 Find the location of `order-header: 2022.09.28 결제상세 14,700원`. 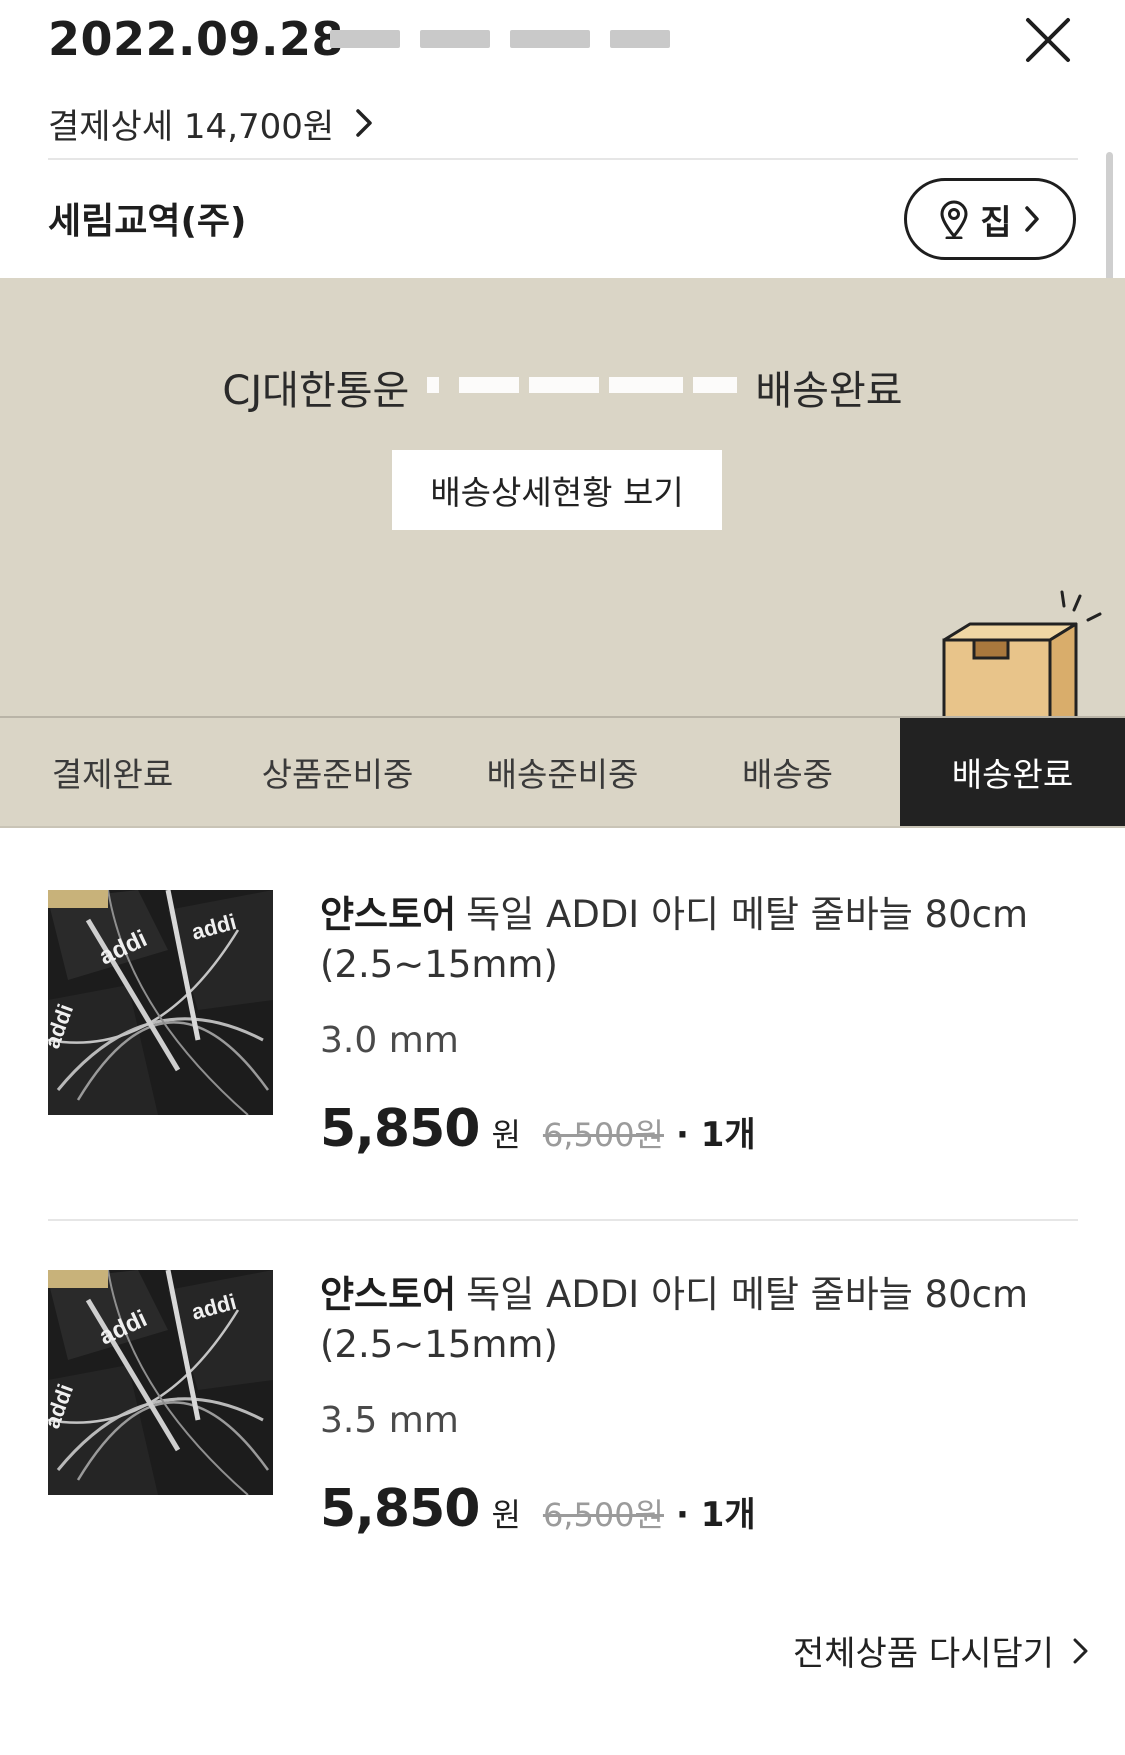

order-header: 2022.09.28 결제상세 14,700원 is located at coordinates (562, 80).